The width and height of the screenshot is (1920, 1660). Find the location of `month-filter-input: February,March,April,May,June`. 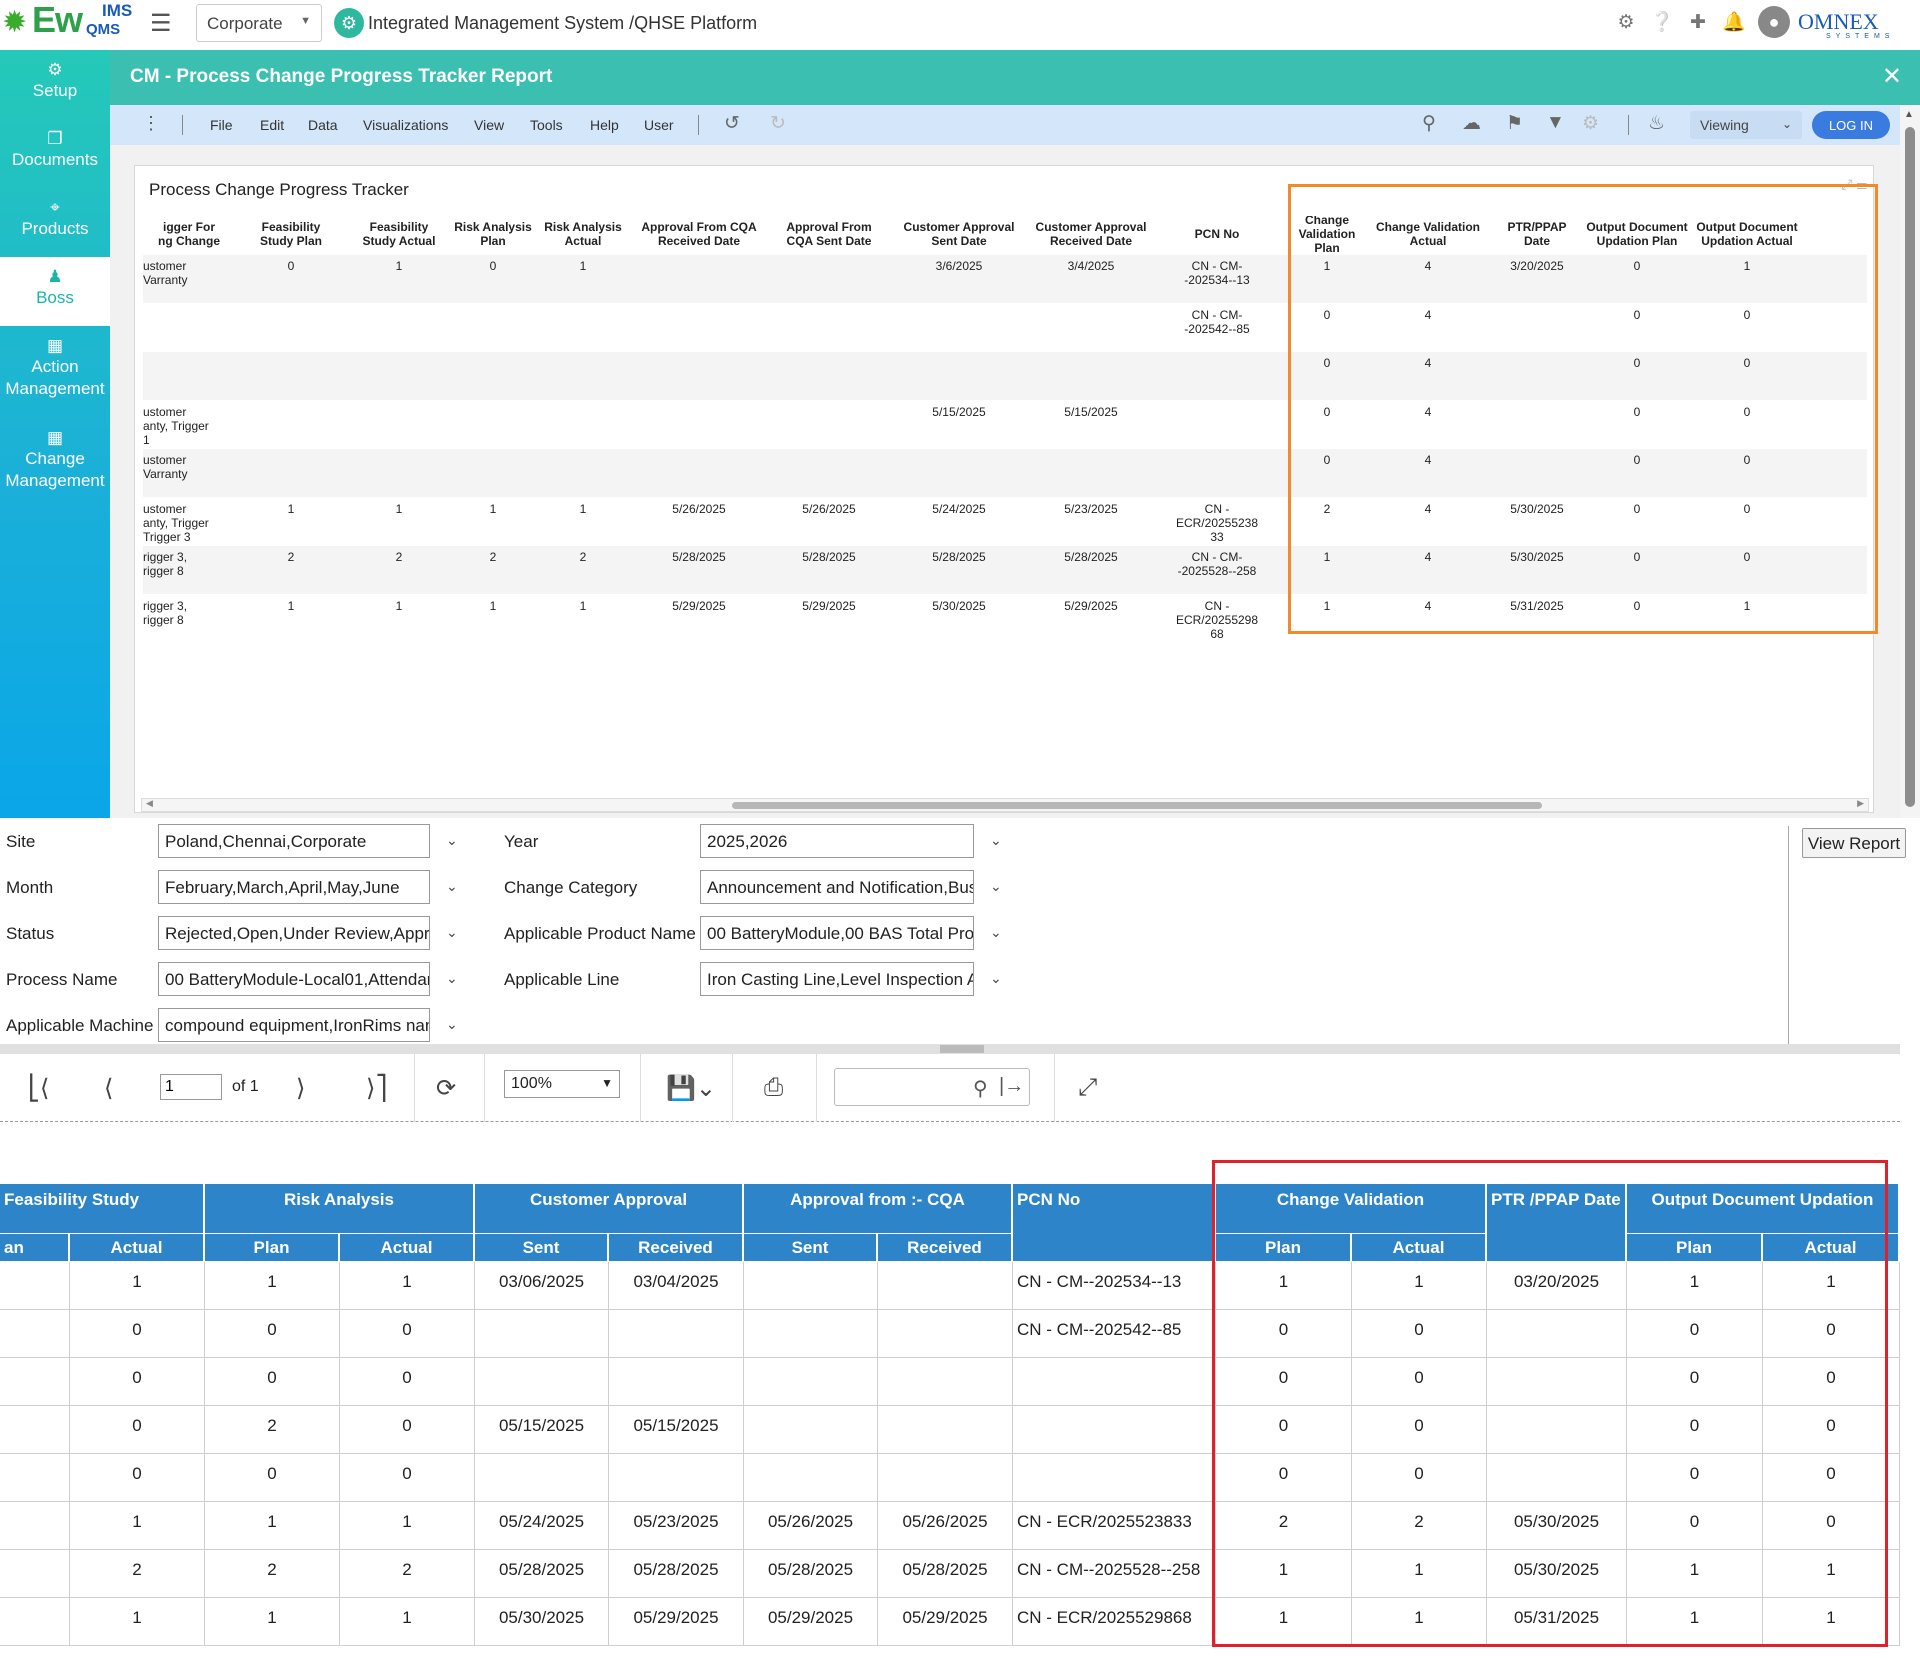

month-filter-input: February,March,April,May,June is located at coordinates (294, 887).